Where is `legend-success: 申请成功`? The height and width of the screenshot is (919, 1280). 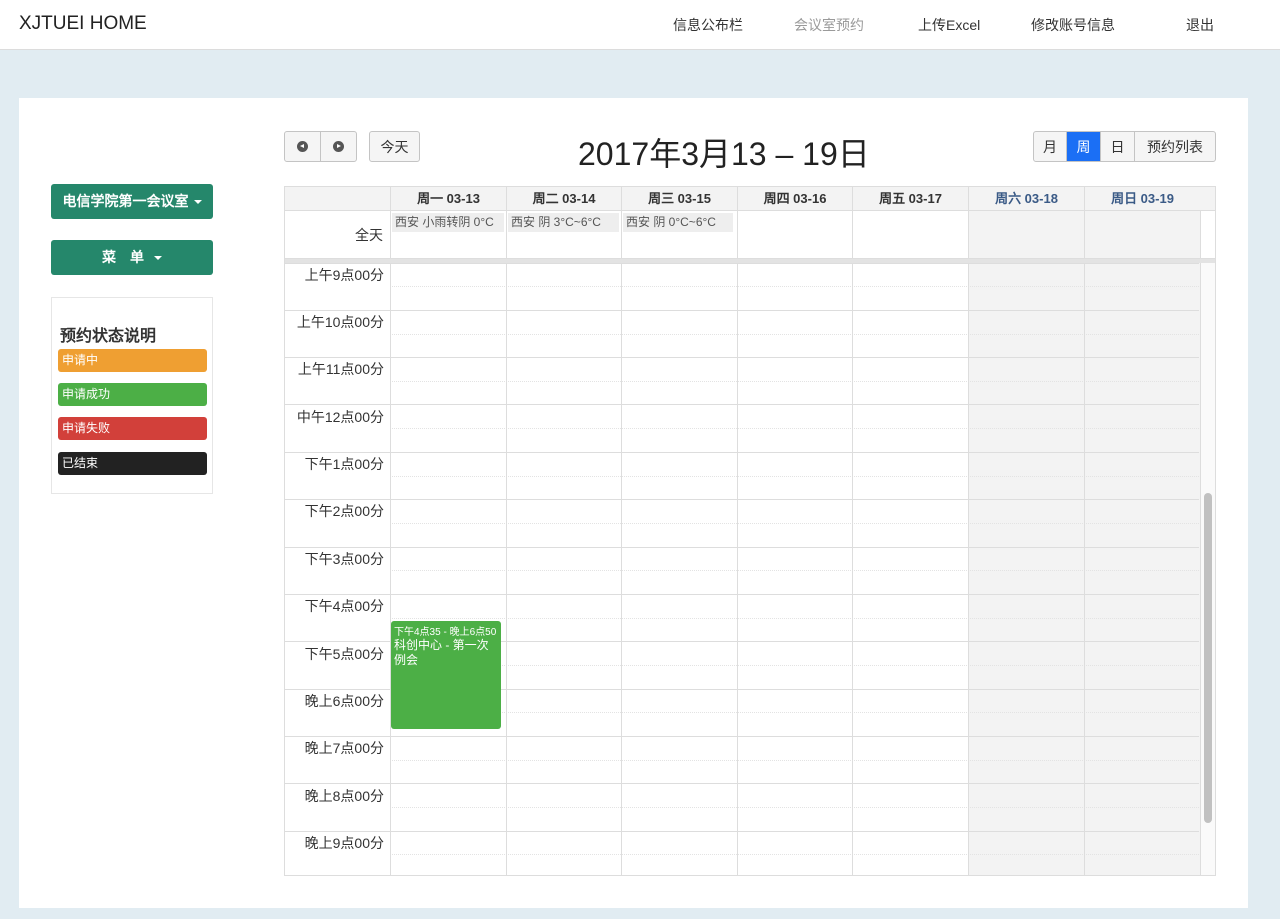
legend-success: 申请成功 is located at coordinates (132, 394).